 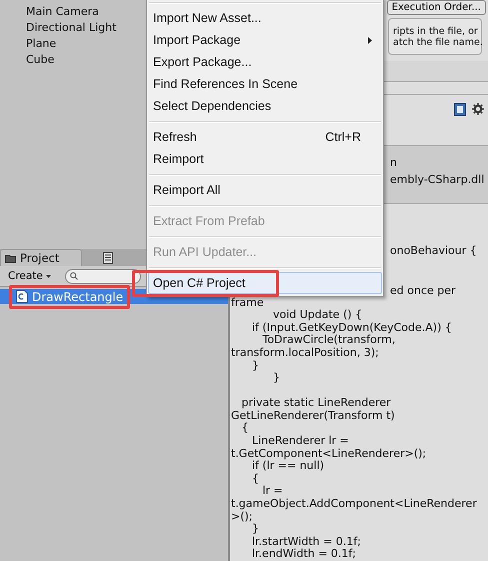 What do you see at coordinates (102, 276) in the screenshot?
I see `search-field` at bounding box center [102, 276].